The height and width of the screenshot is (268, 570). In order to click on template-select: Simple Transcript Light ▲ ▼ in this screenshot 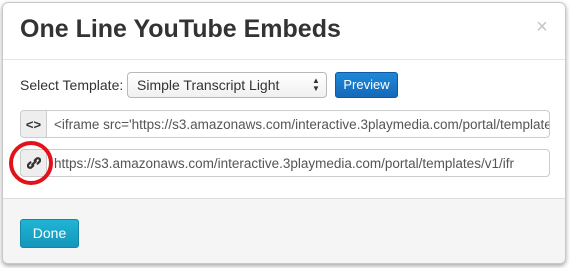, I will do `click(227, 85)`.